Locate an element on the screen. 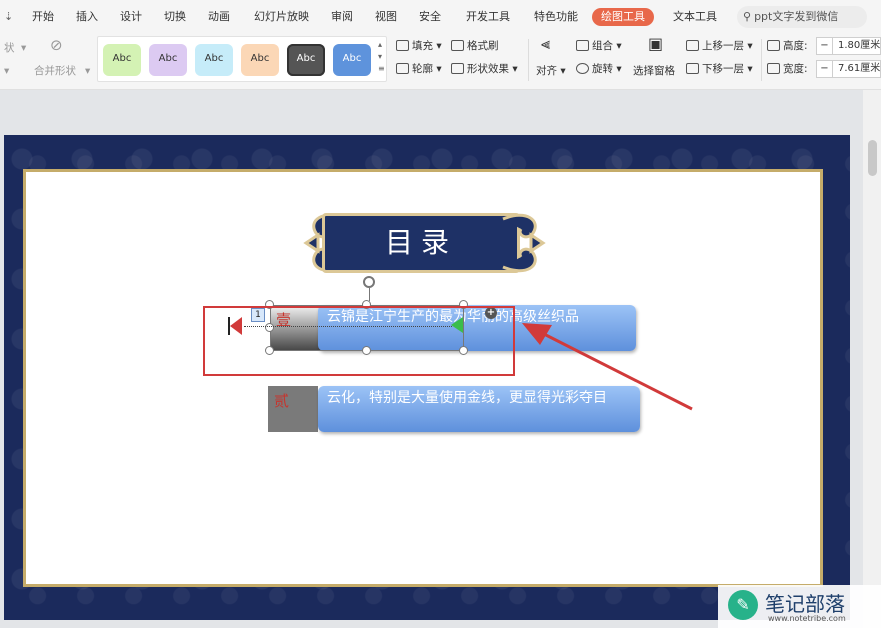 The height and width of the screenshot is (628, 881). width-input: −7.61厘米 is located at coordinates (848, 69).